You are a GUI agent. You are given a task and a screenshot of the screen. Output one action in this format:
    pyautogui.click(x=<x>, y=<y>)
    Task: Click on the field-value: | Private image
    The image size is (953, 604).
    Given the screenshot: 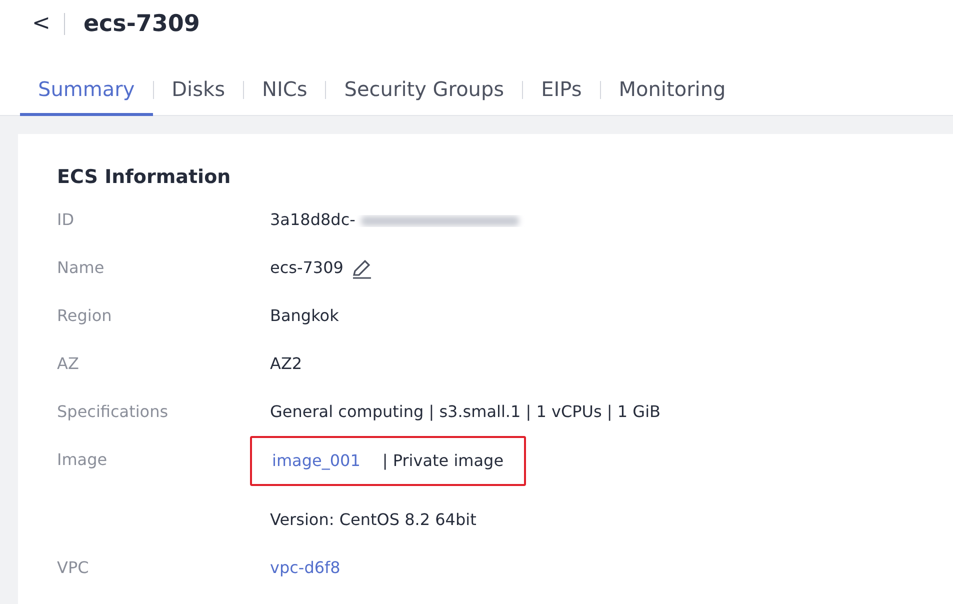 What is the action you would take?
    pyautogui.click(x=443, y=461)
    